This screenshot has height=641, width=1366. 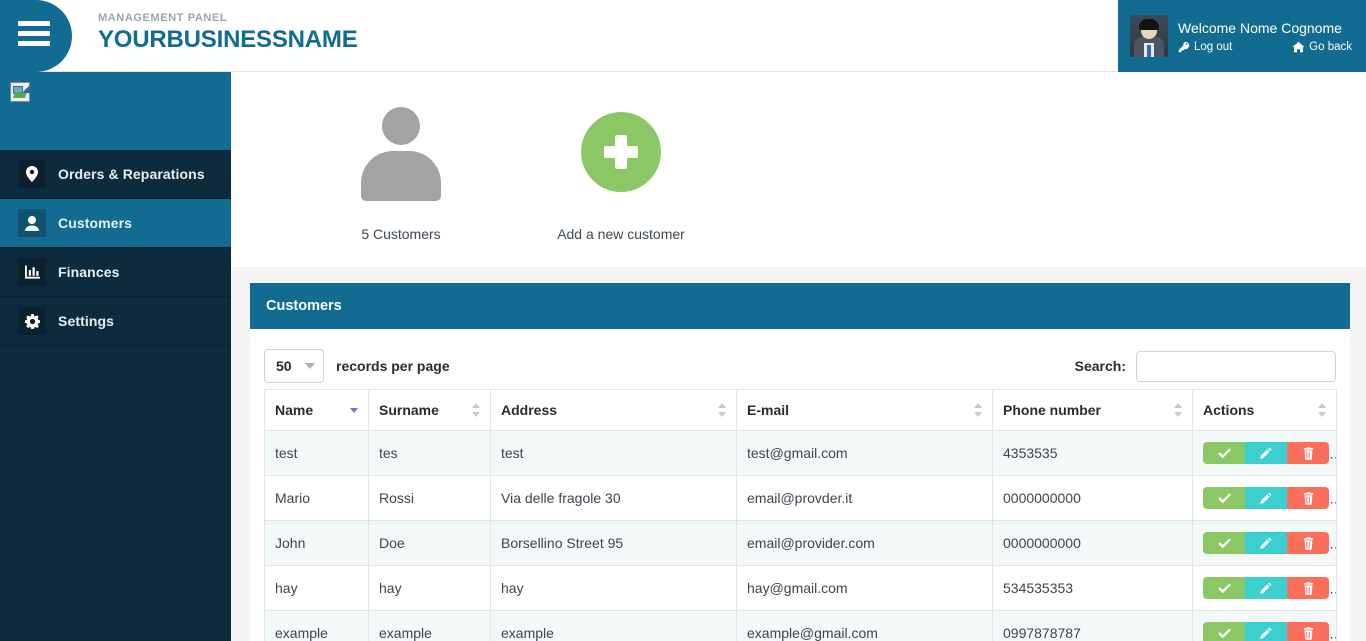 I want to click on shortcut-add-customer: Add a new customer, so click(x=621, y=179).